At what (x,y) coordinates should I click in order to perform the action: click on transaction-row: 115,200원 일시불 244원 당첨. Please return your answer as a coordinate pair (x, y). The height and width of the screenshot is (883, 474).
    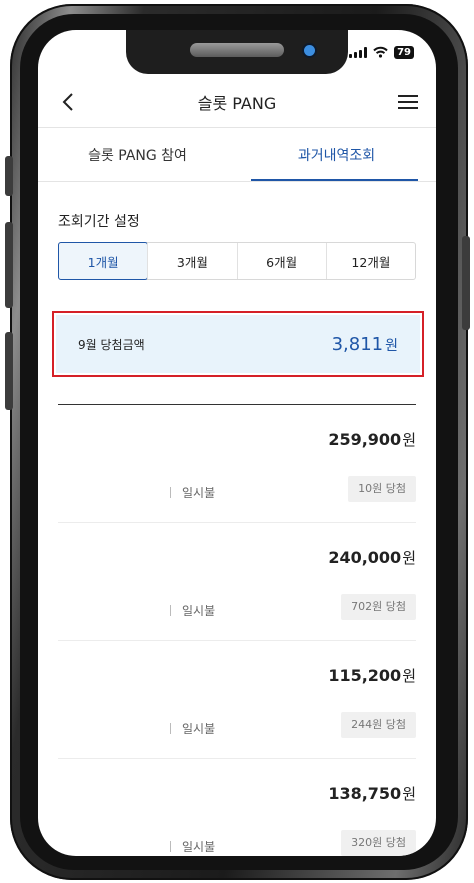
    Looking at the image, I should click on (237, 700).